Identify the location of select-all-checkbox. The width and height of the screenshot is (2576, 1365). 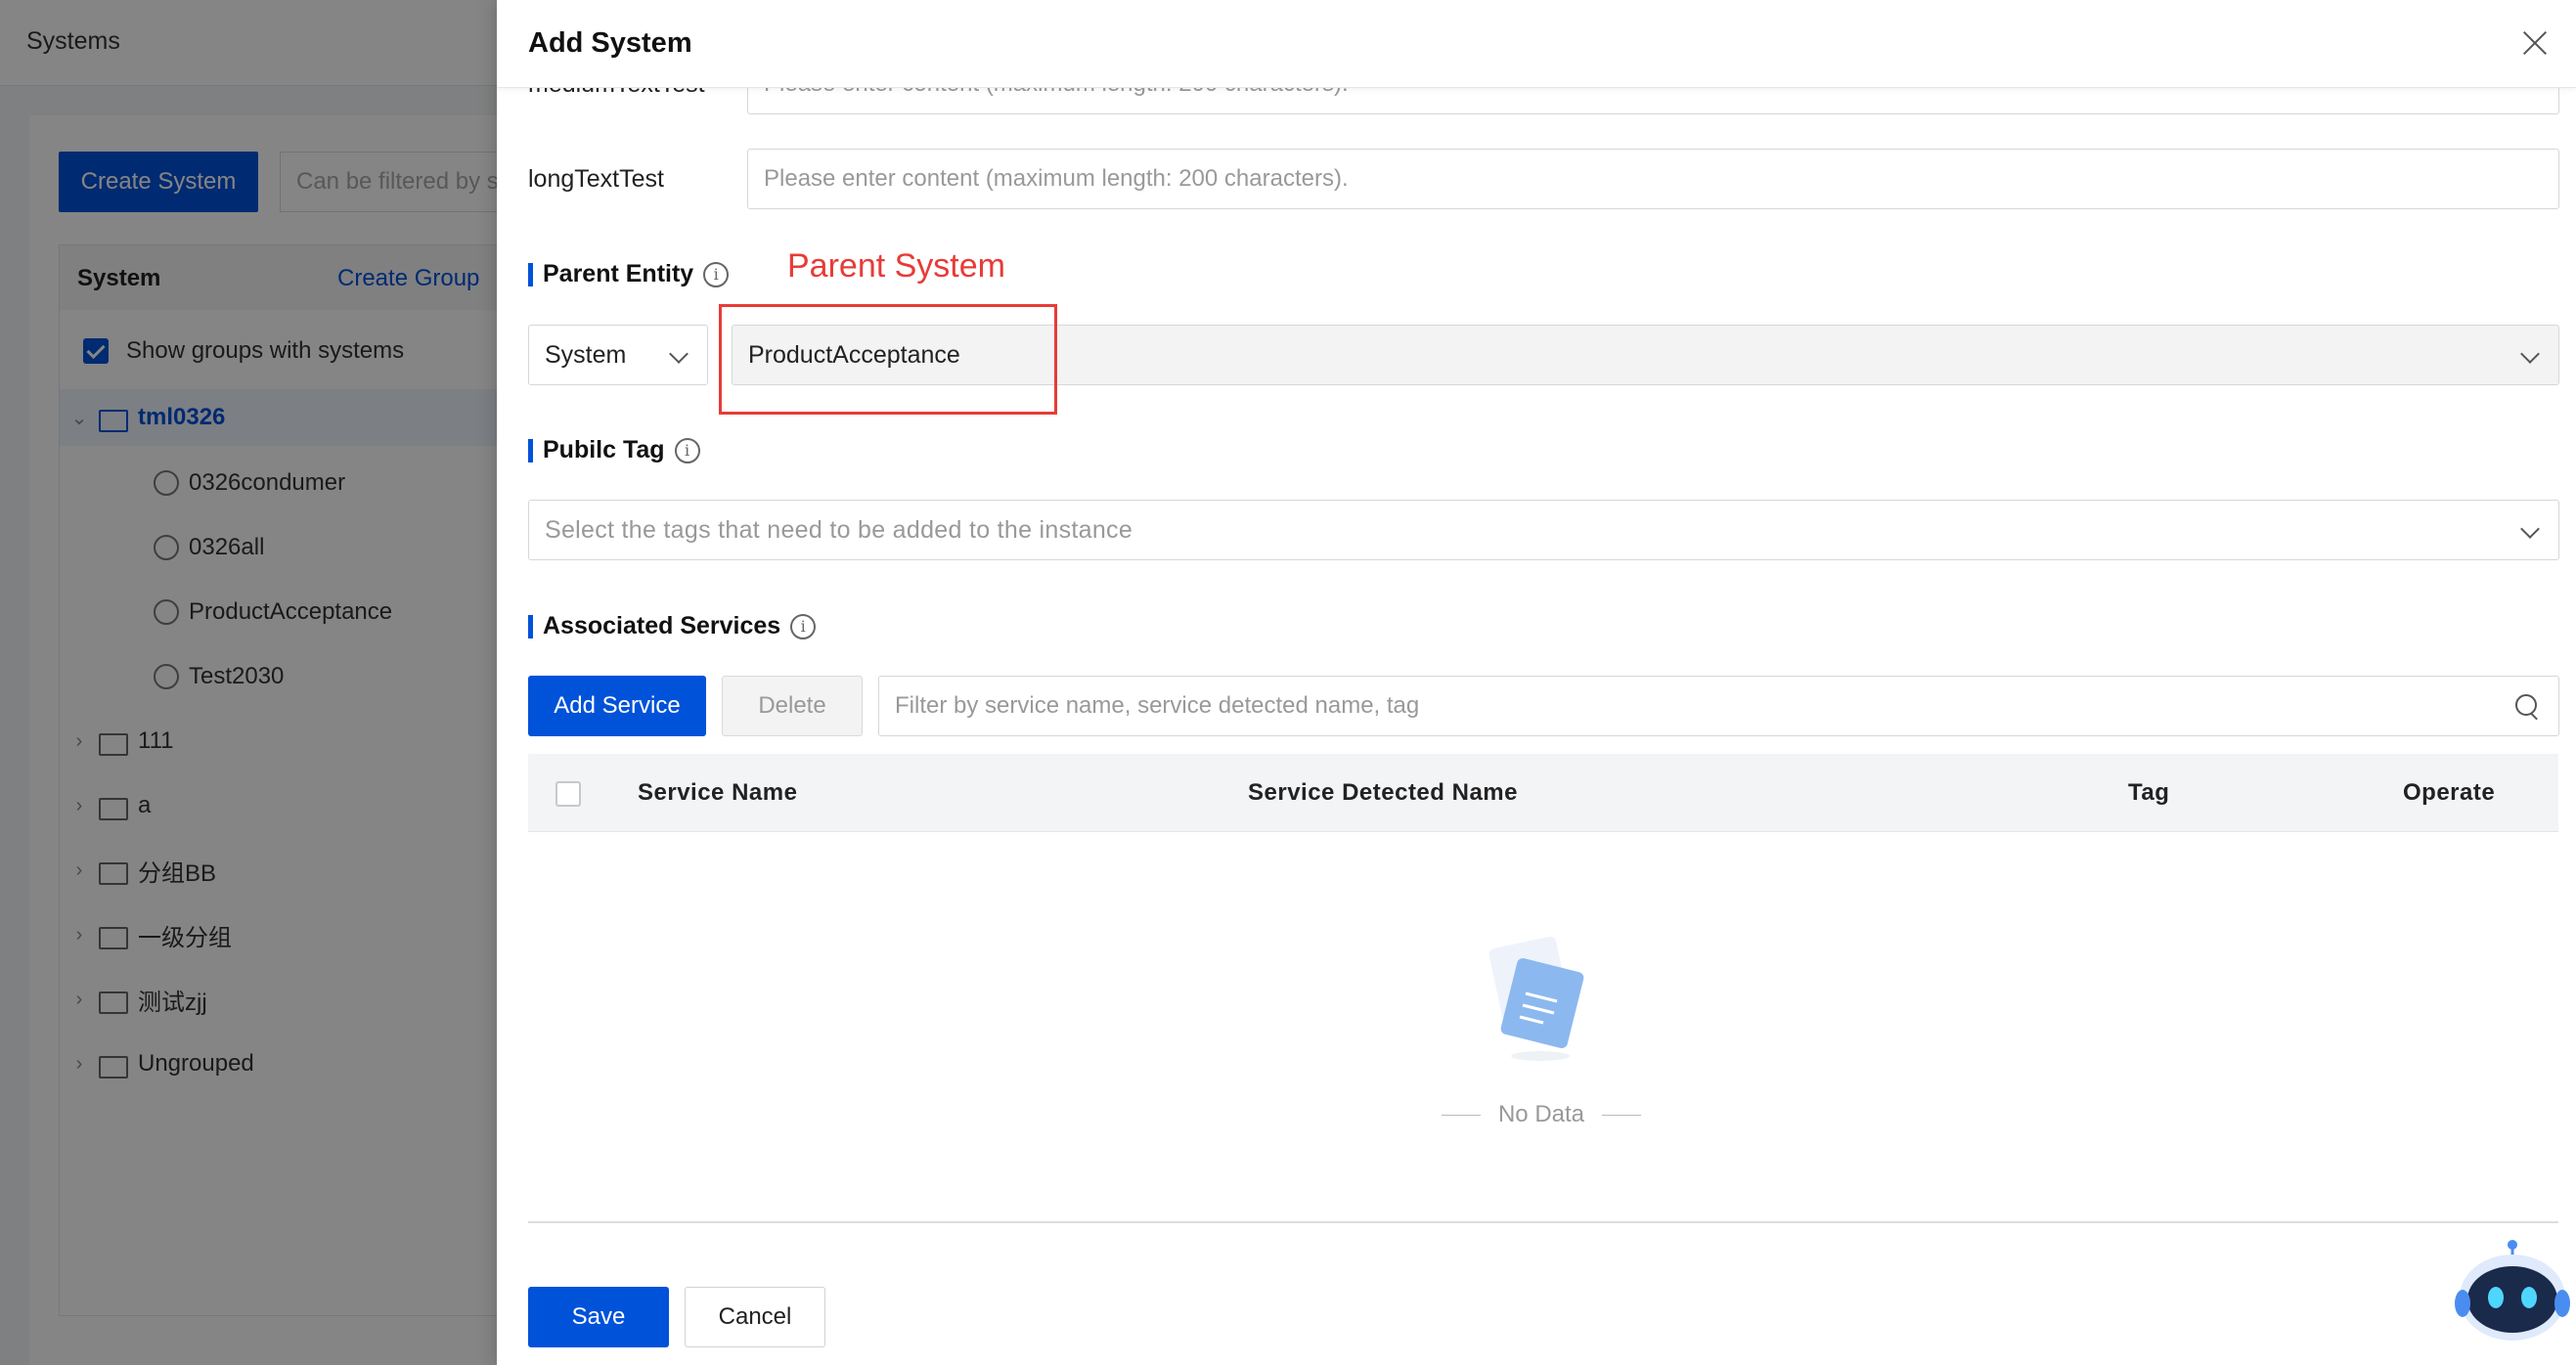
(568, 794).